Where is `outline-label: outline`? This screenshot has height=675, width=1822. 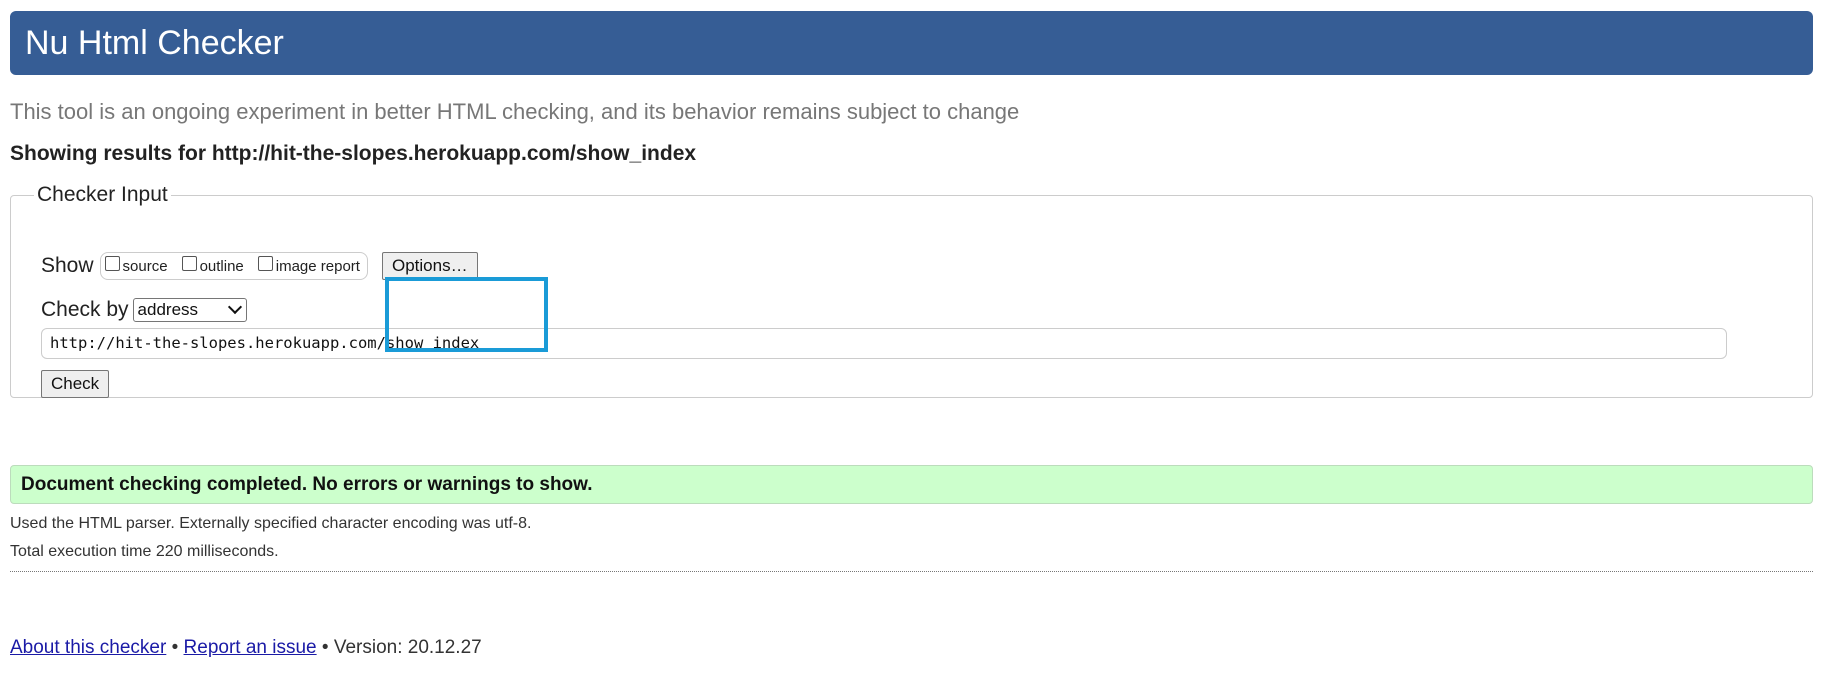 outline-label: outline is located at coordinates (221, 266).